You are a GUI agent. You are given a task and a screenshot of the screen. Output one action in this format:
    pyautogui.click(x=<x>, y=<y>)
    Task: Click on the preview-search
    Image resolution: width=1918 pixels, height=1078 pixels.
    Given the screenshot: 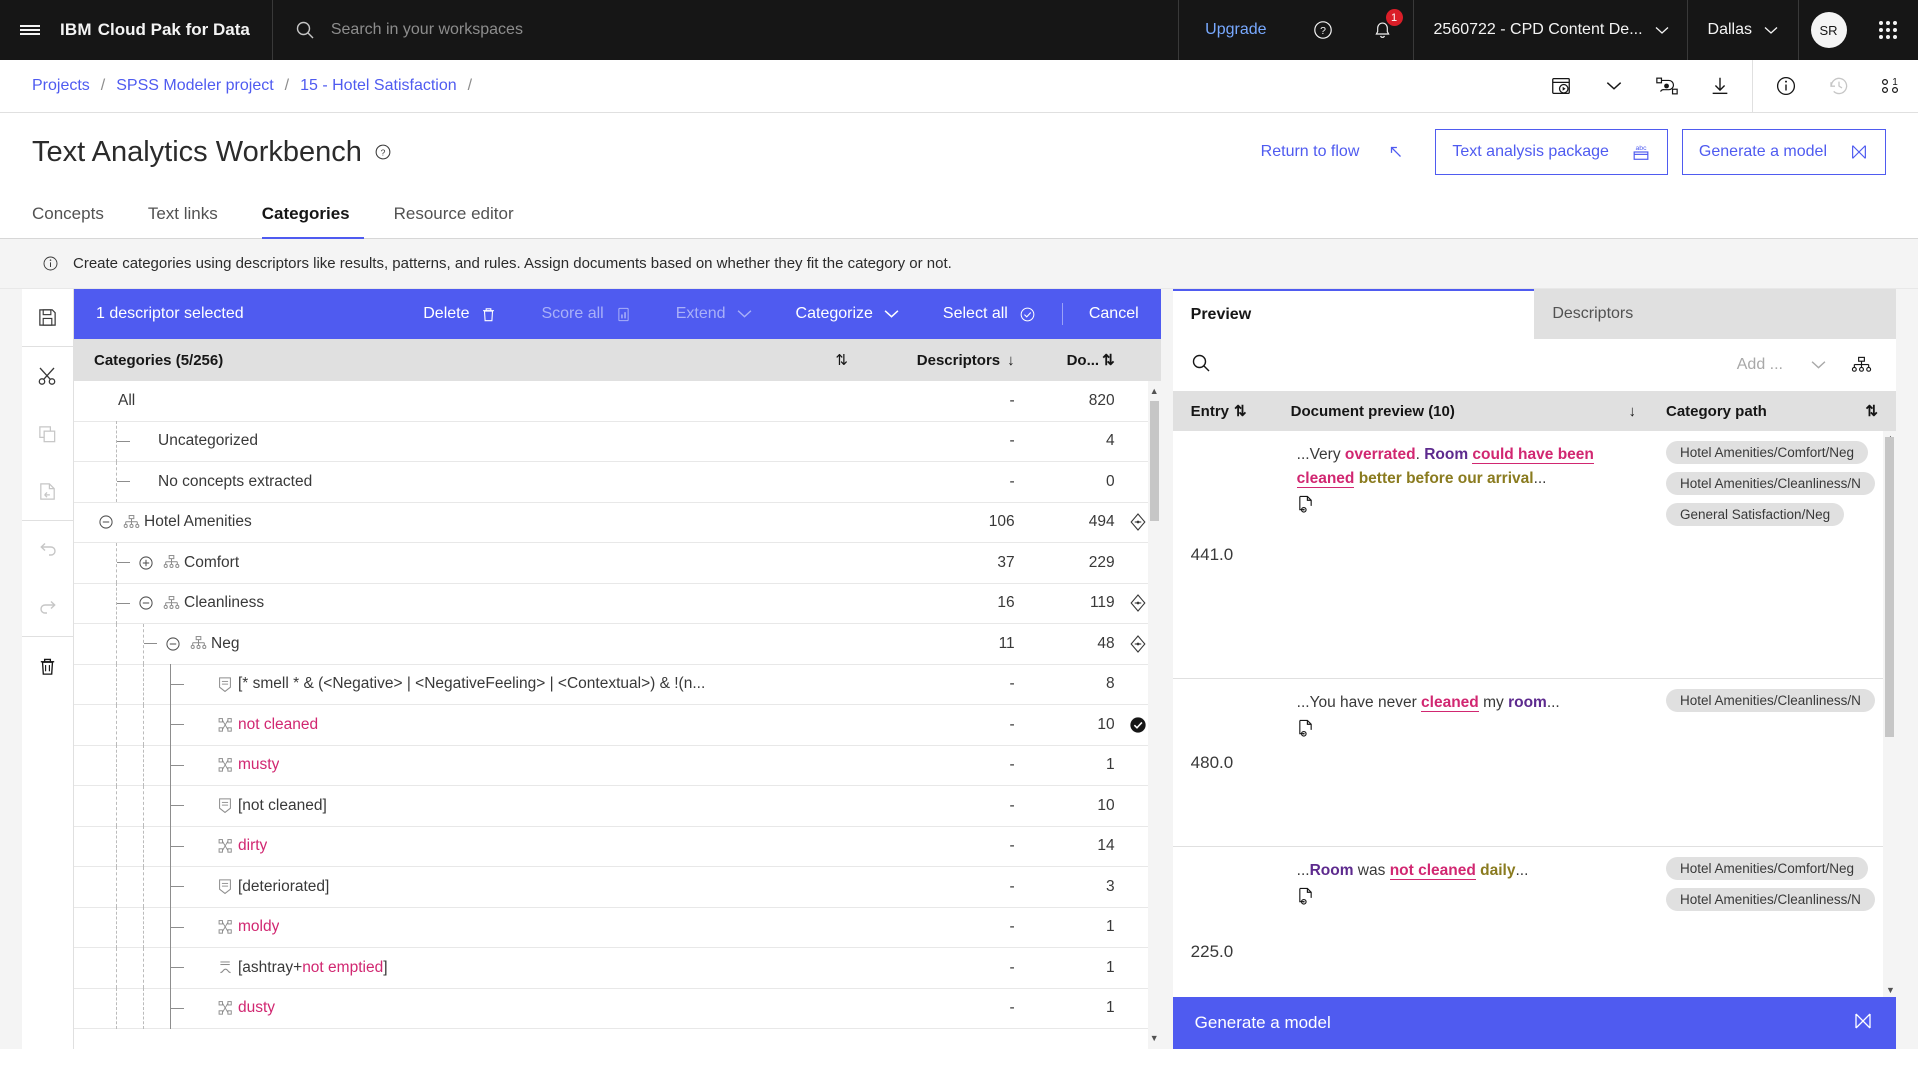 What is the action you would take?
    pyautogui.click(x=1459, y=365)
    